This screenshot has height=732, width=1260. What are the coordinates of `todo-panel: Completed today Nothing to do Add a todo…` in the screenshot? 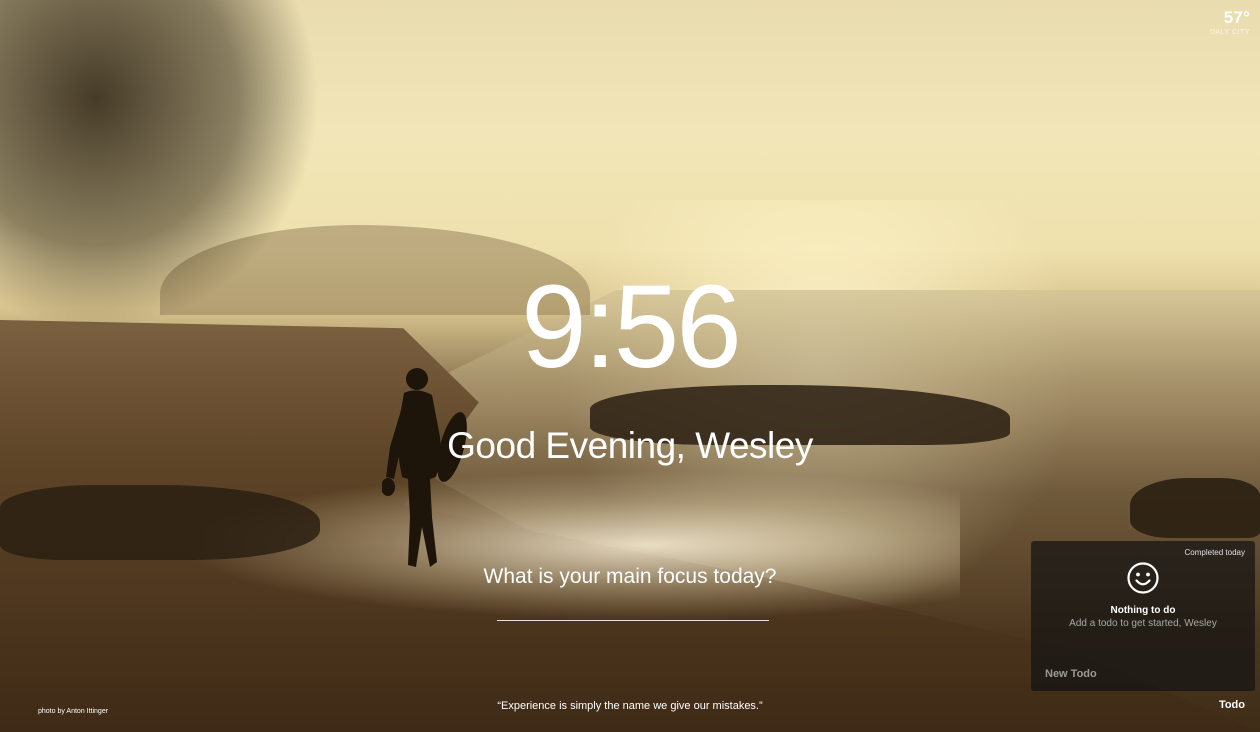 It's located at (1143, 616).